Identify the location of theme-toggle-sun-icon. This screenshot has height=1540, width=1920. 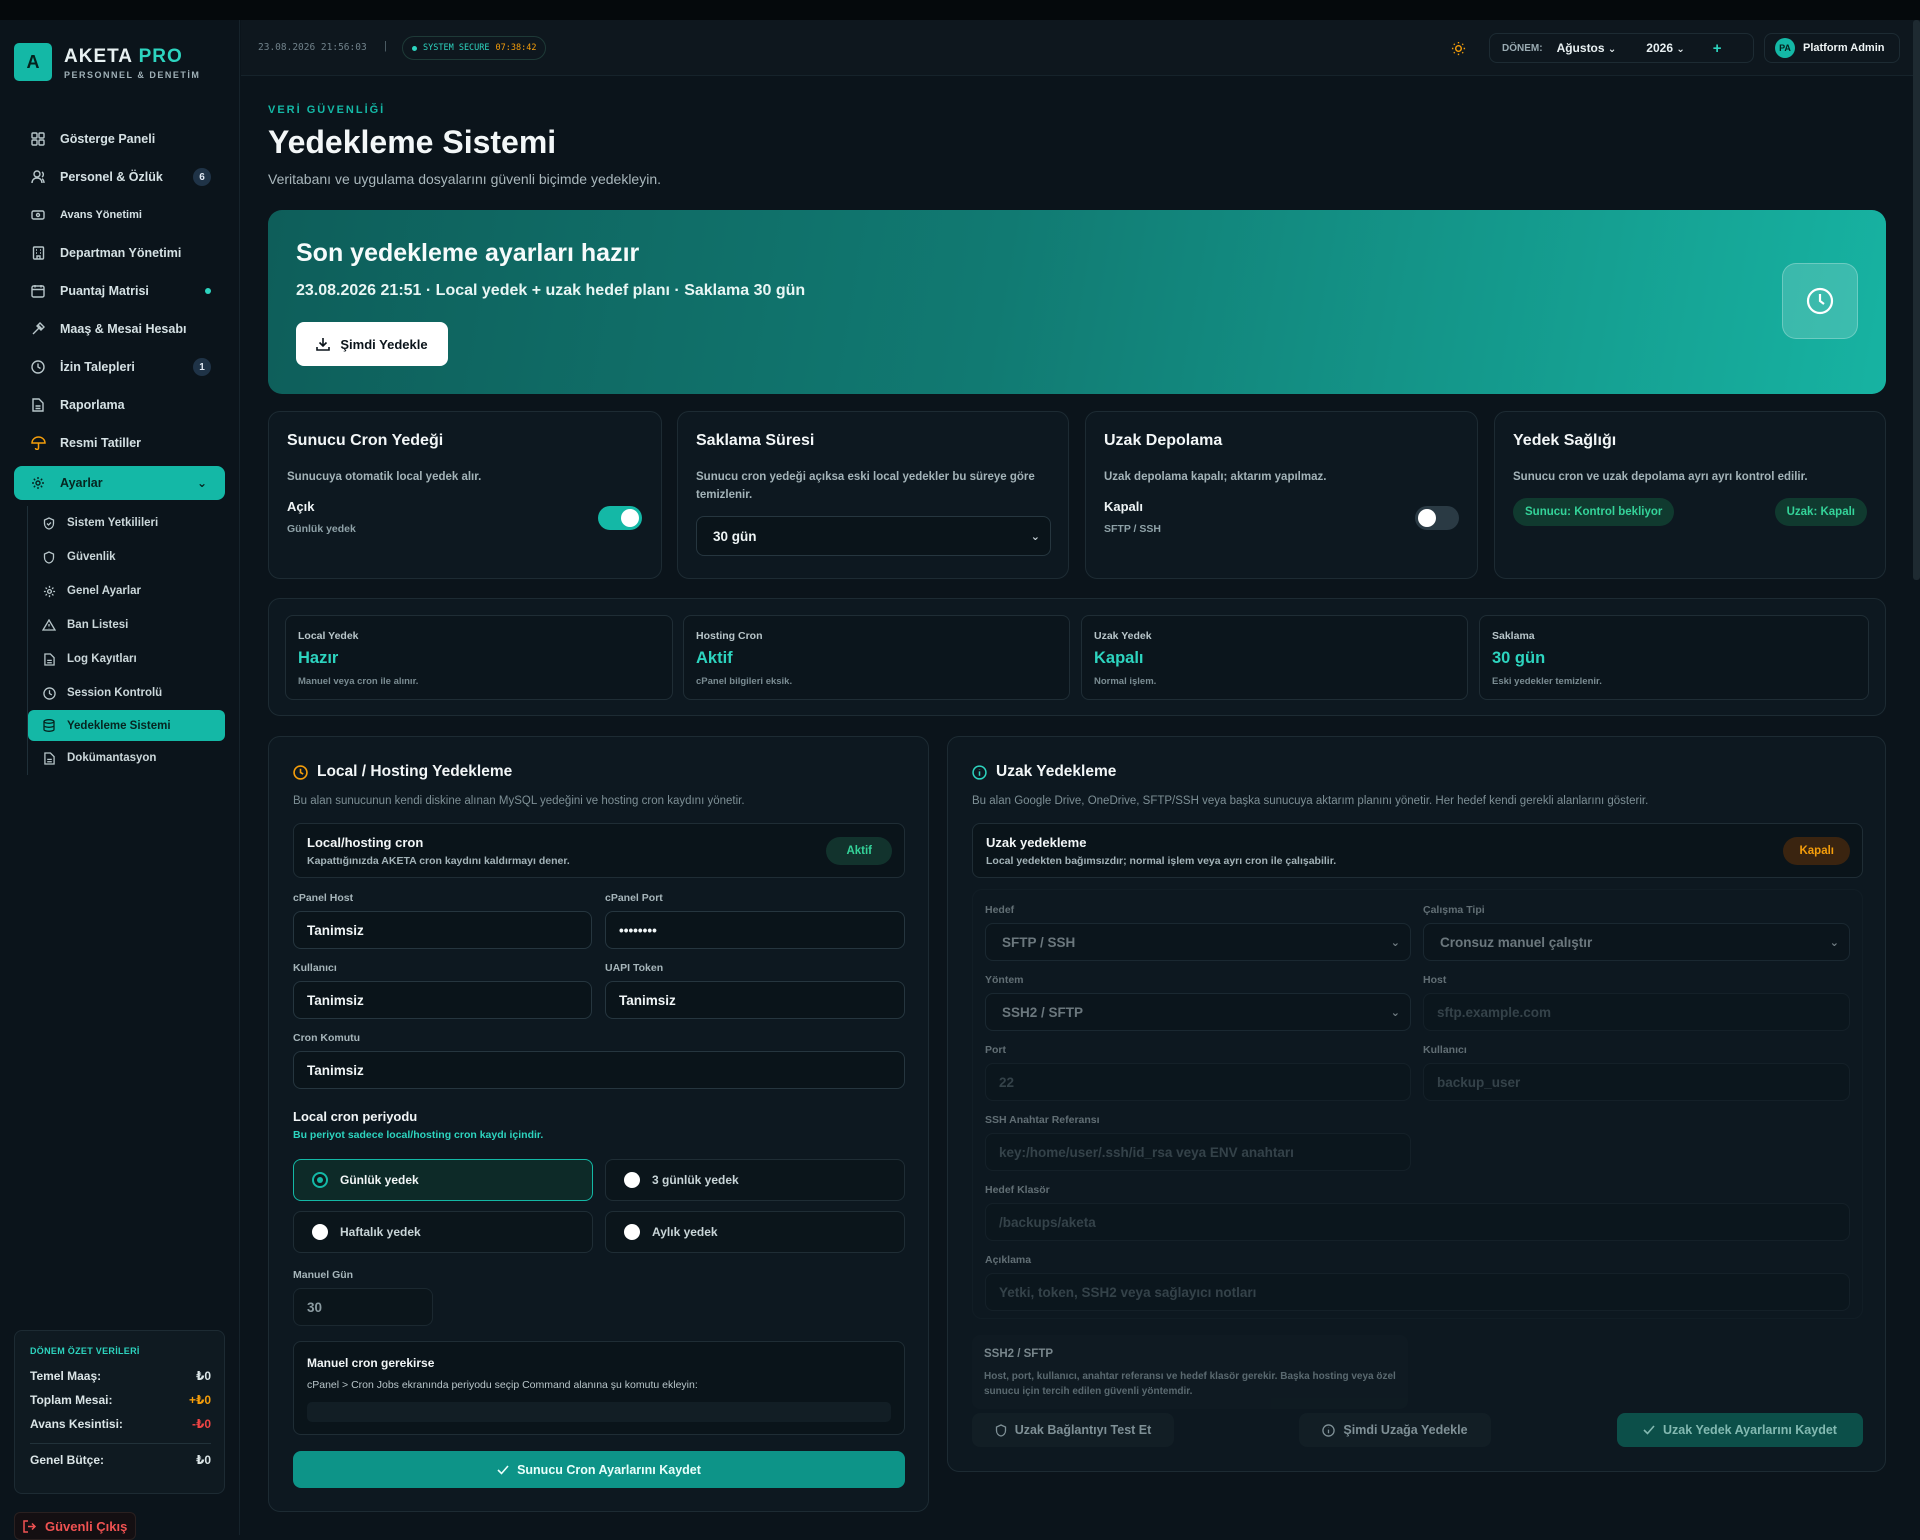
(1458, 48).